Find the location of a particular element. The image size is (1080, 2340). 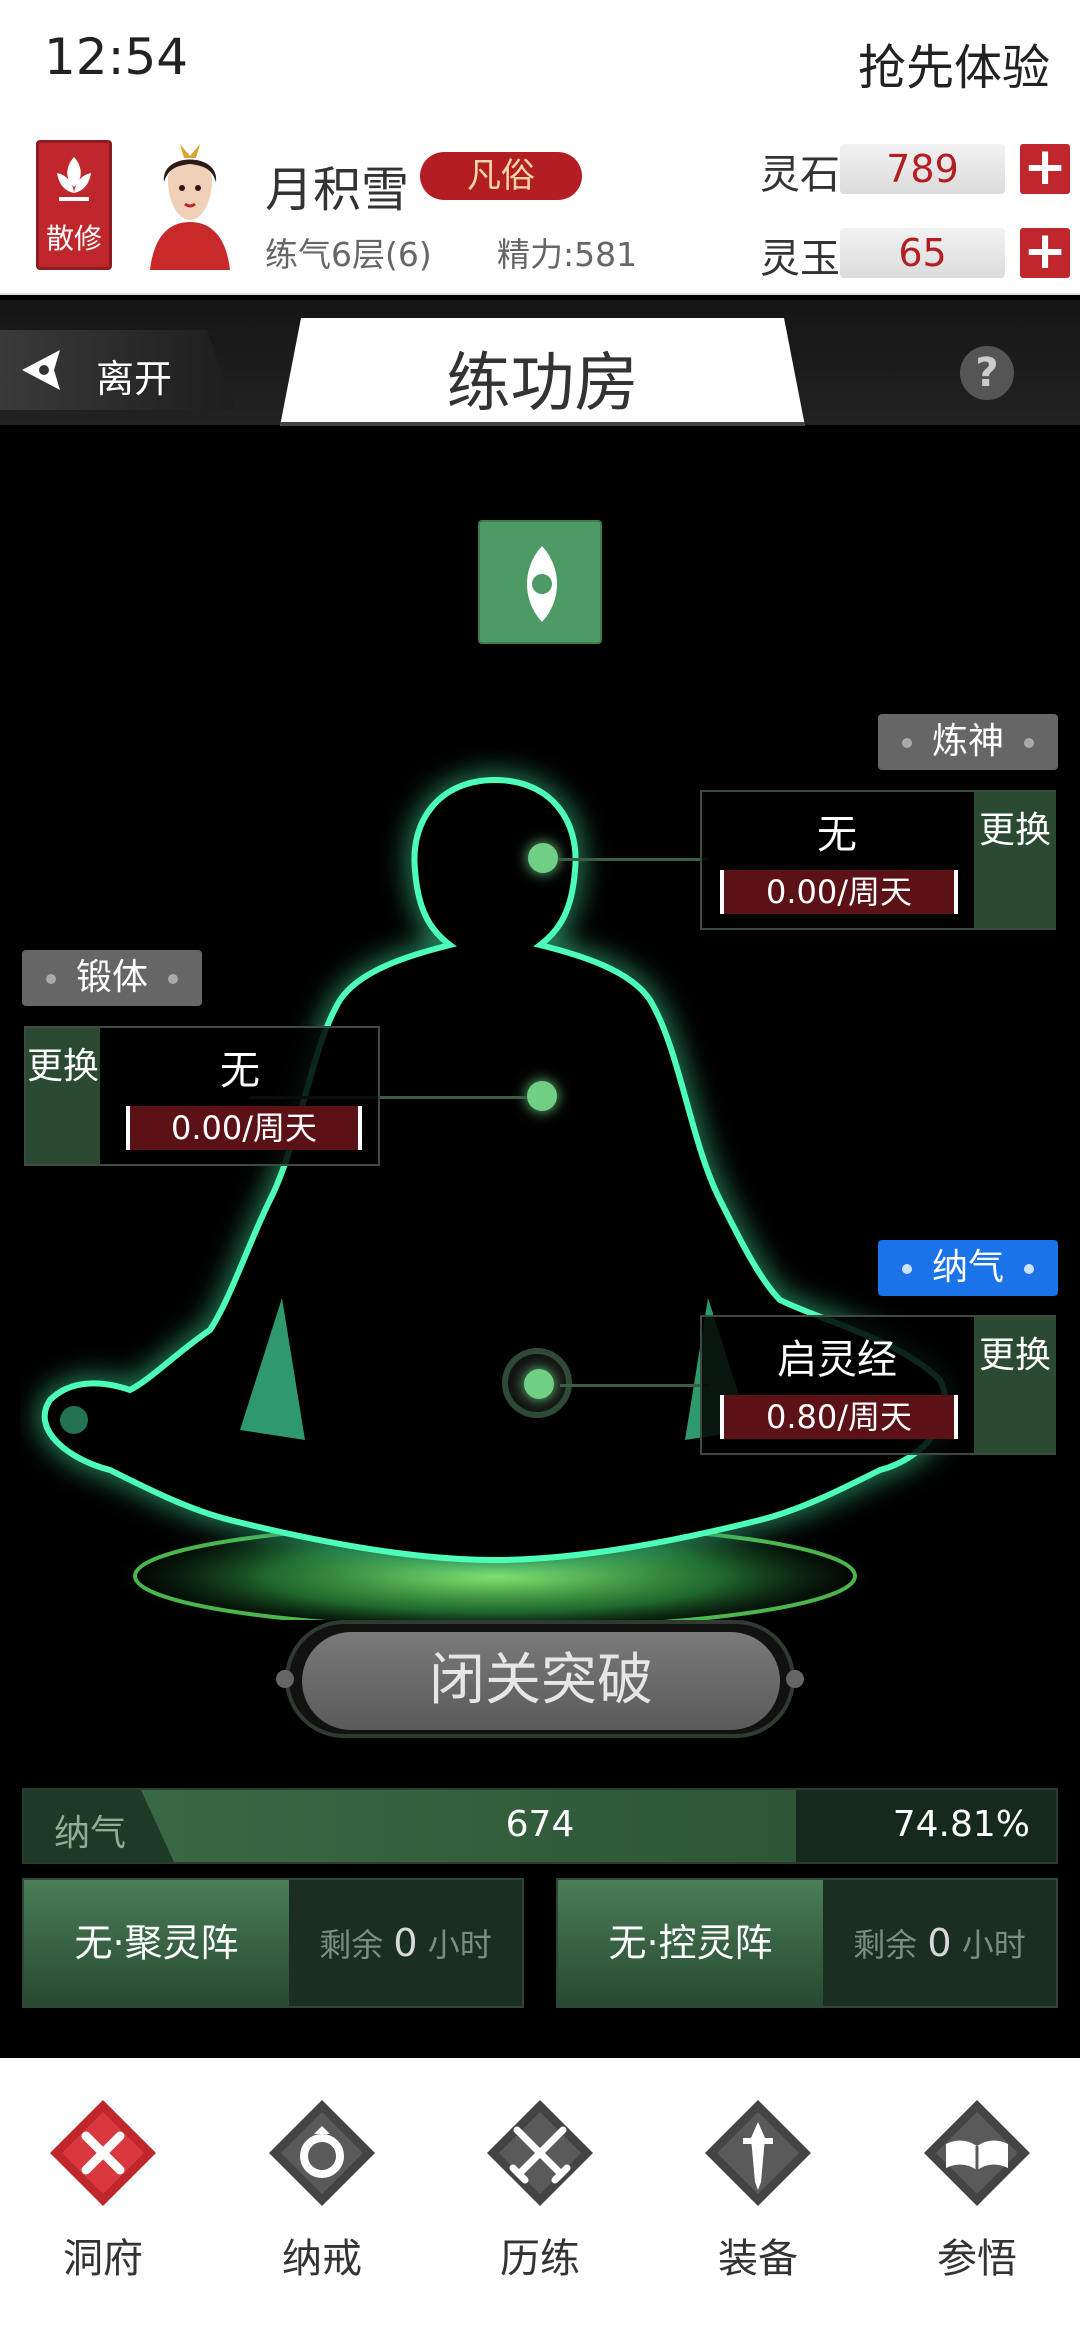

bottom-nav: 洞府 纳戒 历练 装备 参悟 is located at coordinates (540, 2199).